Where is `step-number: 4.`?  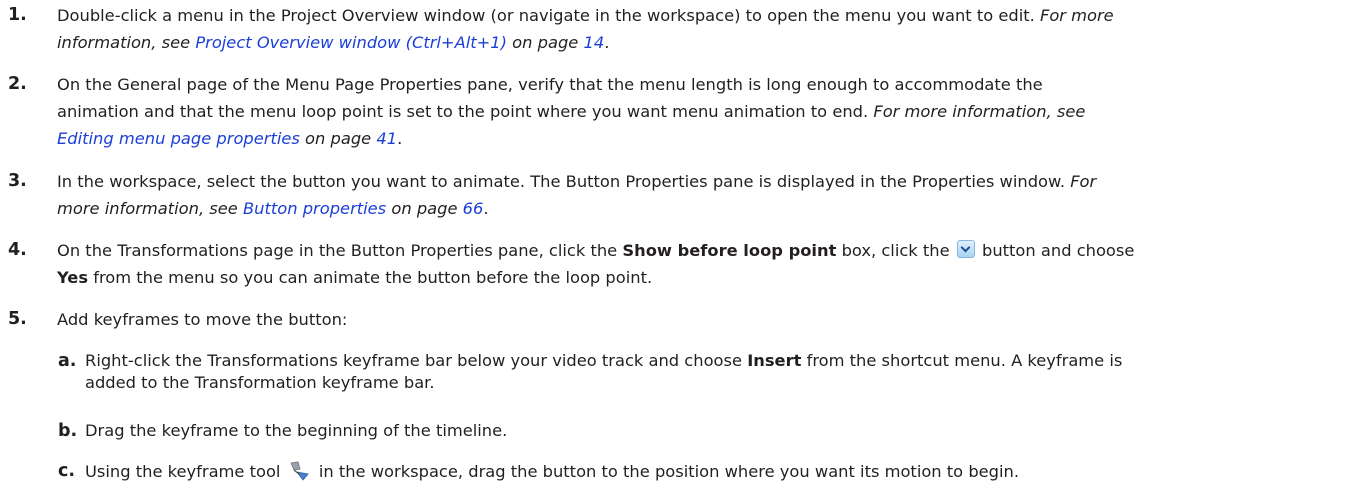 step-number: 4. is located at coordinates (17, 250).